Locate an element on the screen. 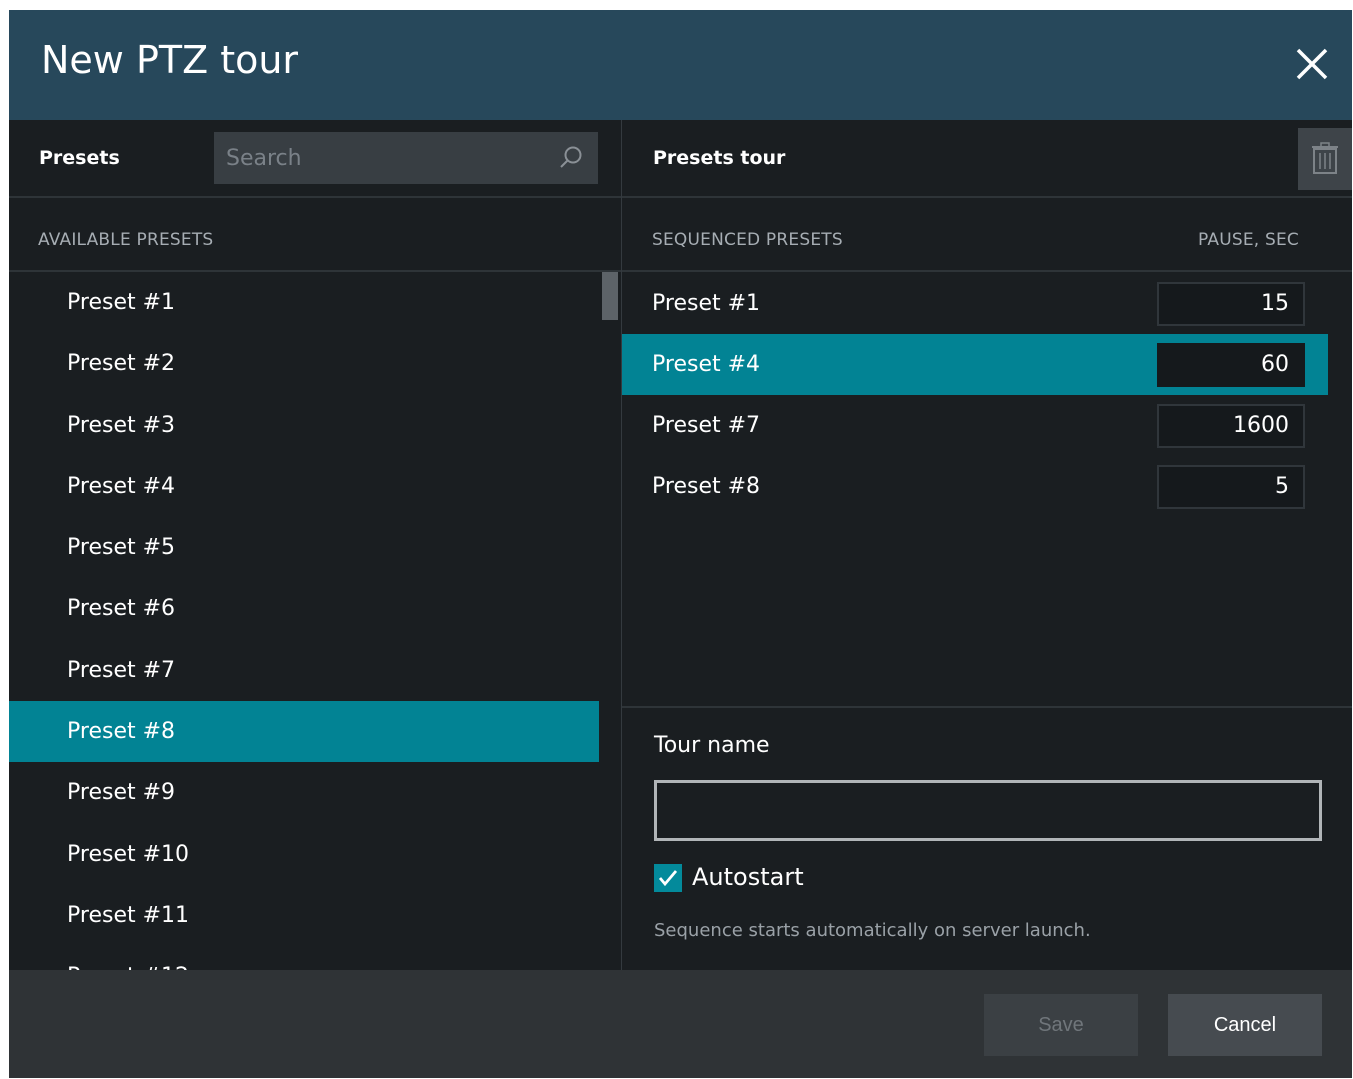  search-input is located at coordinates (391, 158).